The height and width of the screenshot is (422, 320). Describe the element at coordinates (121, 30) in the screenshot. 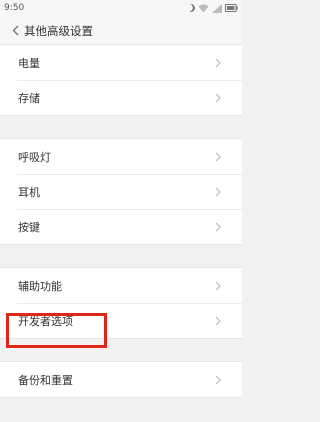

I see `app-header: 其他高级设置` at that location.